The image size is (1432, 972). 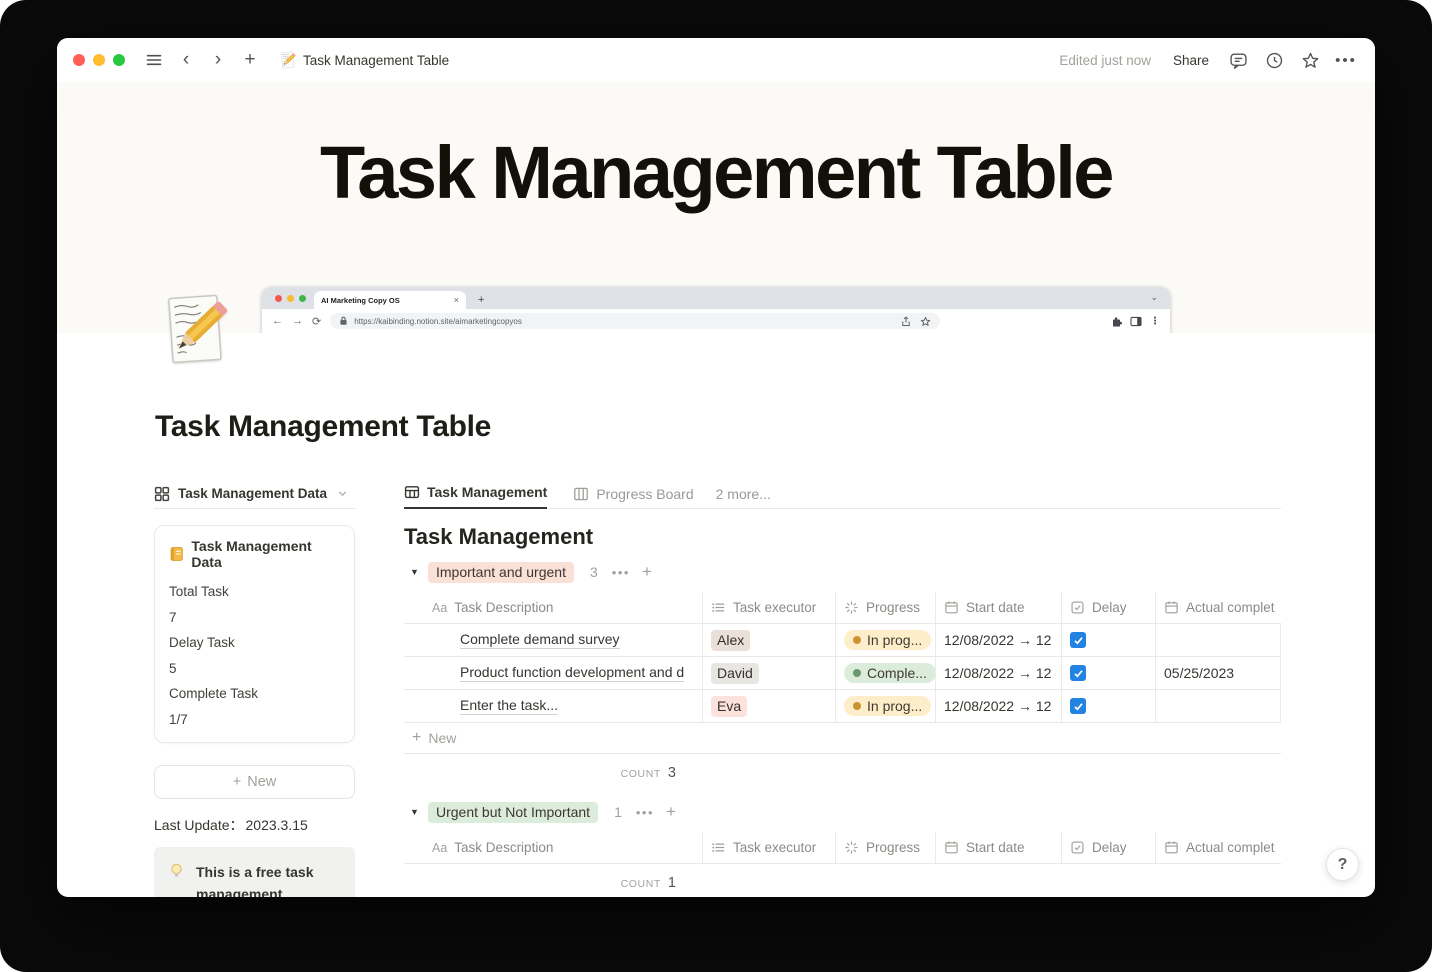 I want to click on back-icon: ‹, so click(x=186, y=60).